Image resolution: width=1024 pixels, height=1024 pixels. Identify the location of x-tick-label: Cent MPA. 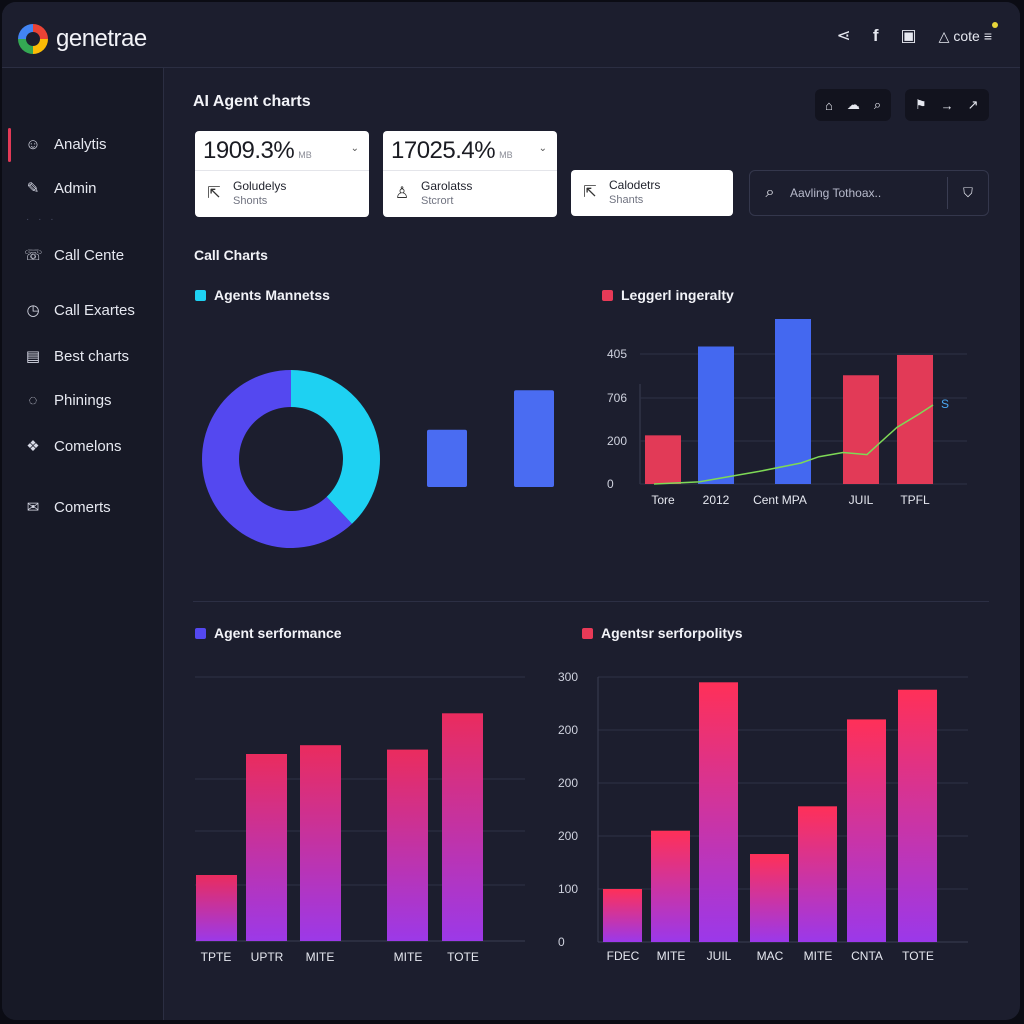
(780, 500).